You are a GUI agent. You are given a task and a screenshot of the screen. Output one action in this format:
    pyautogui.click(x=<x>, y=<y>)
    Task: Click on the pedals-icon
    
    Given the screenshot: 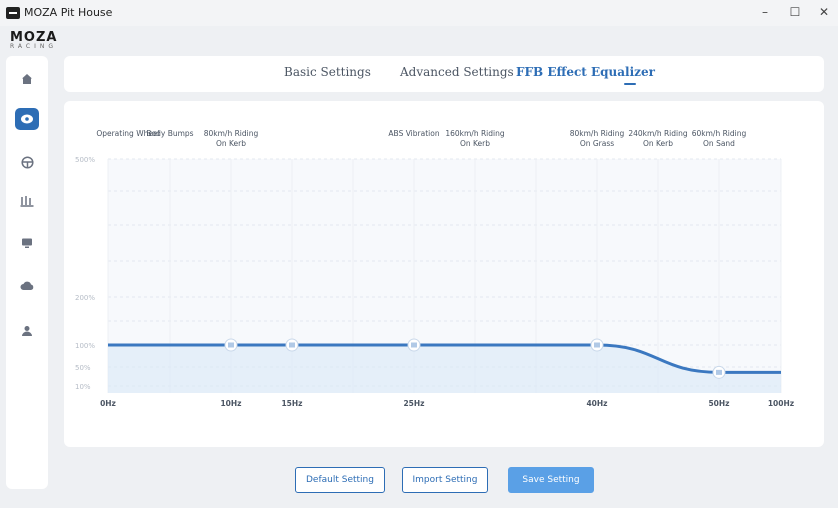 What is the action you would take?
    pyautogui.click(x=27, y=201)
    